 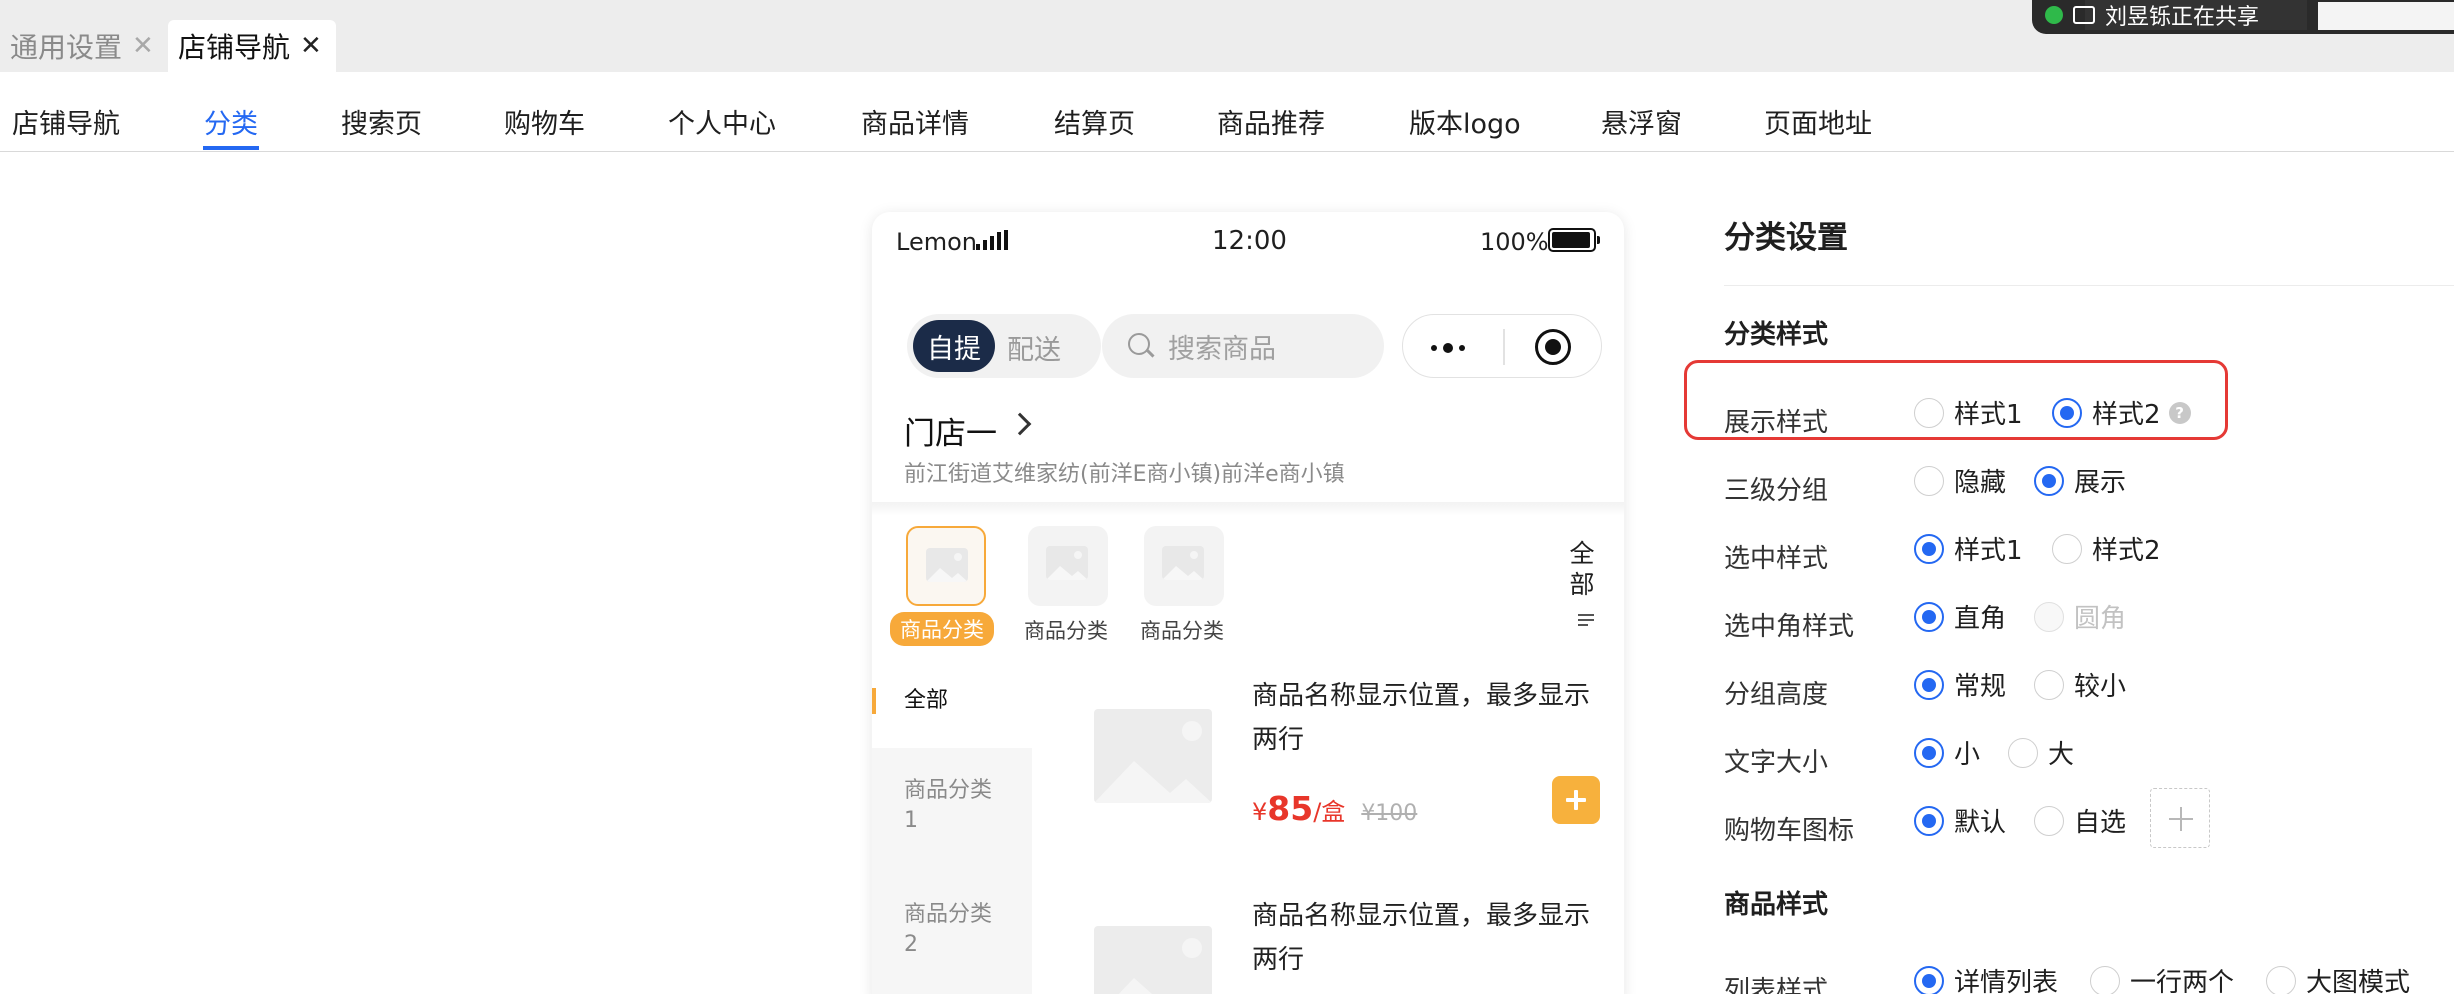 I want to click on radio-font-small: 小, so click(x=1947, y=752).